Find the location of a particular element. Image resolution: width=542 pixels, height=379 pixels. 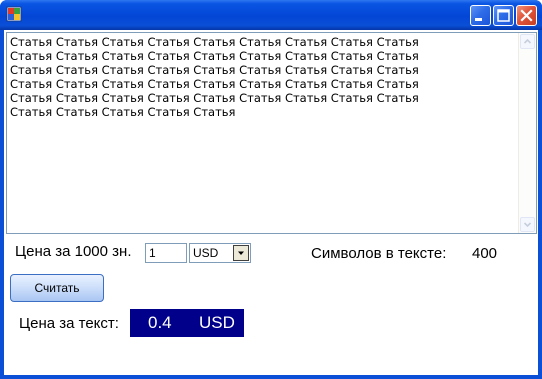

scroll-down-icon is located at coordinates (527, 225).